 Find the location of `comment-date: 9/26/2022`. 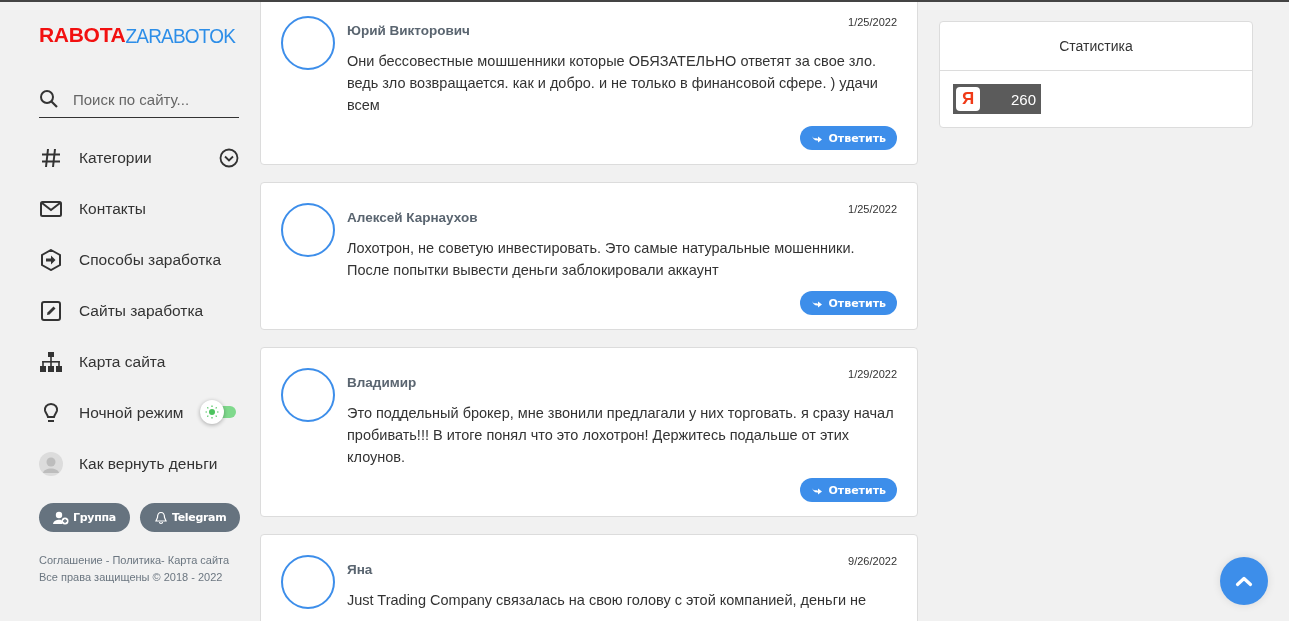

comment-date: 9/26/2022 is located at coordinates (872, 561).